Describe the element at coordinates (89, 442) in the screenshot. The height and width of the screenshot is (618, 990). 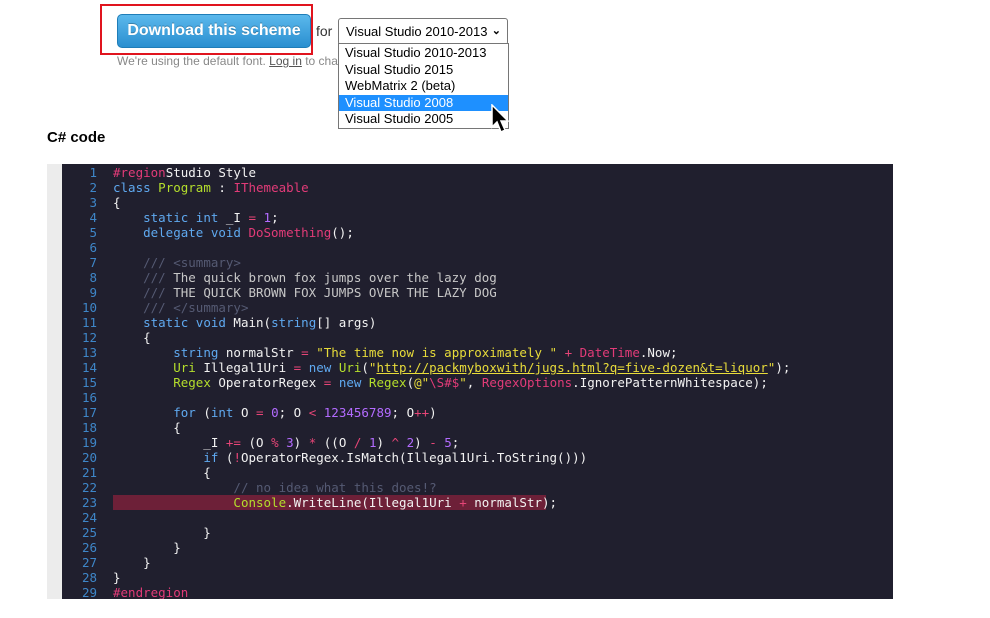
I see `line-number: 19` at that location.